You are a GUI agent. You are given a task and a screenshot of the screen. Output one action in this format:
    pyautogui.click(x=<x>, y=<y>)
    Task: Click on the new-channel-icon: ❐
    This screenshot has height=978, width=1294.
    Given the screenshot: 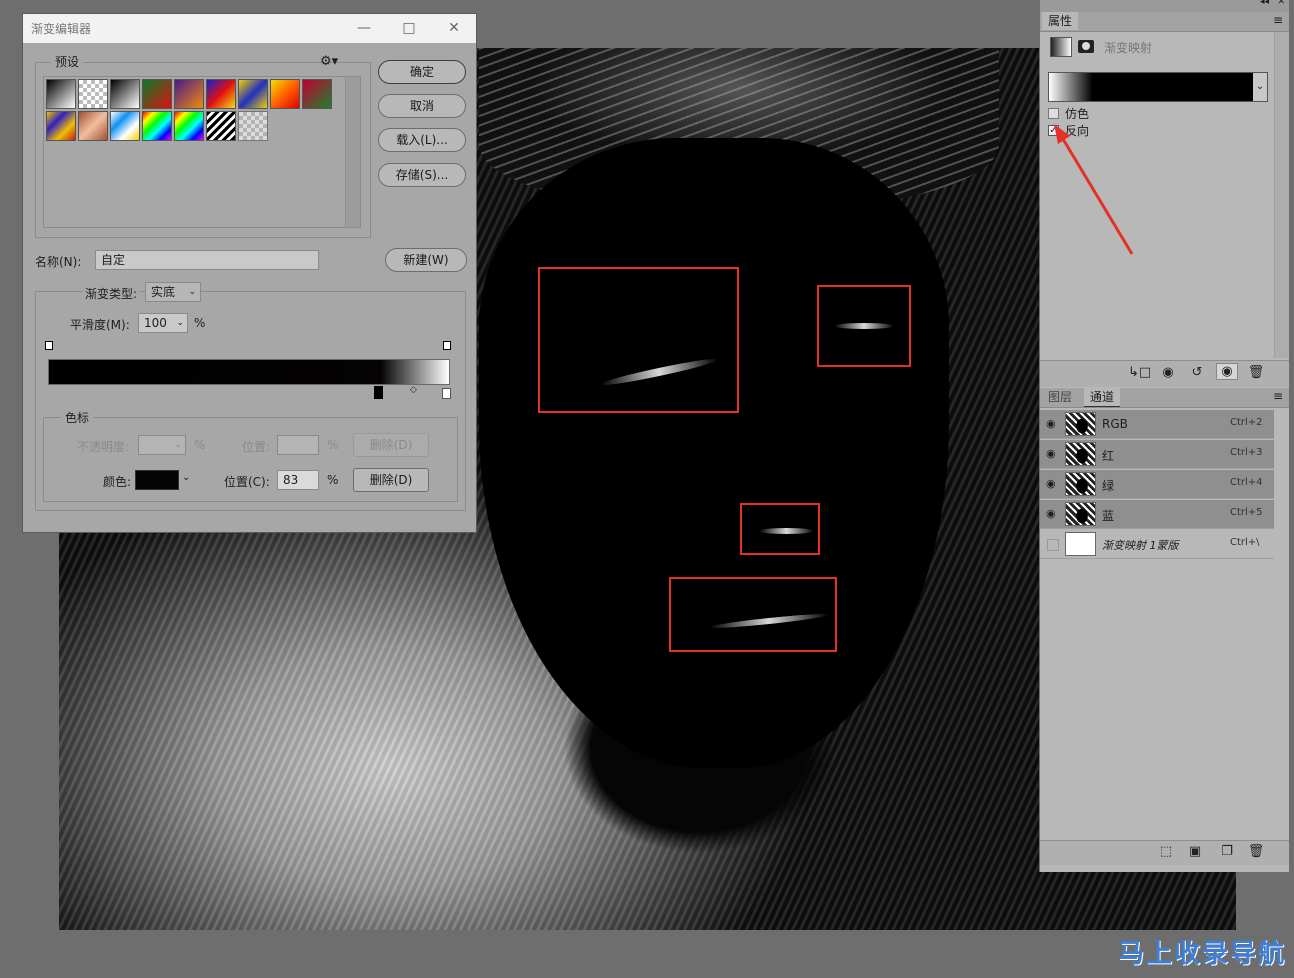 What is the action you would take?
    pyautogui.click(x=1227, y=851)
    